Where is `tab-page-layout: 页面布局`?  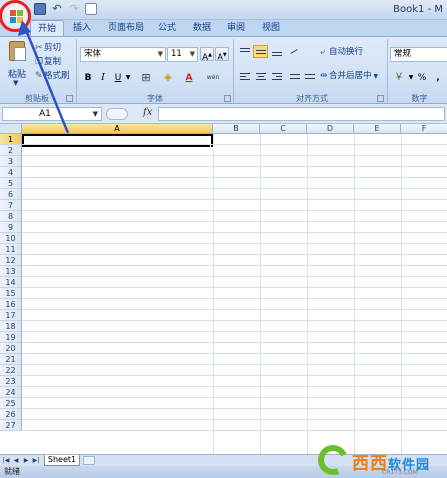
tab-page-layout: 页面布局 is located at coordinates (126, 28).